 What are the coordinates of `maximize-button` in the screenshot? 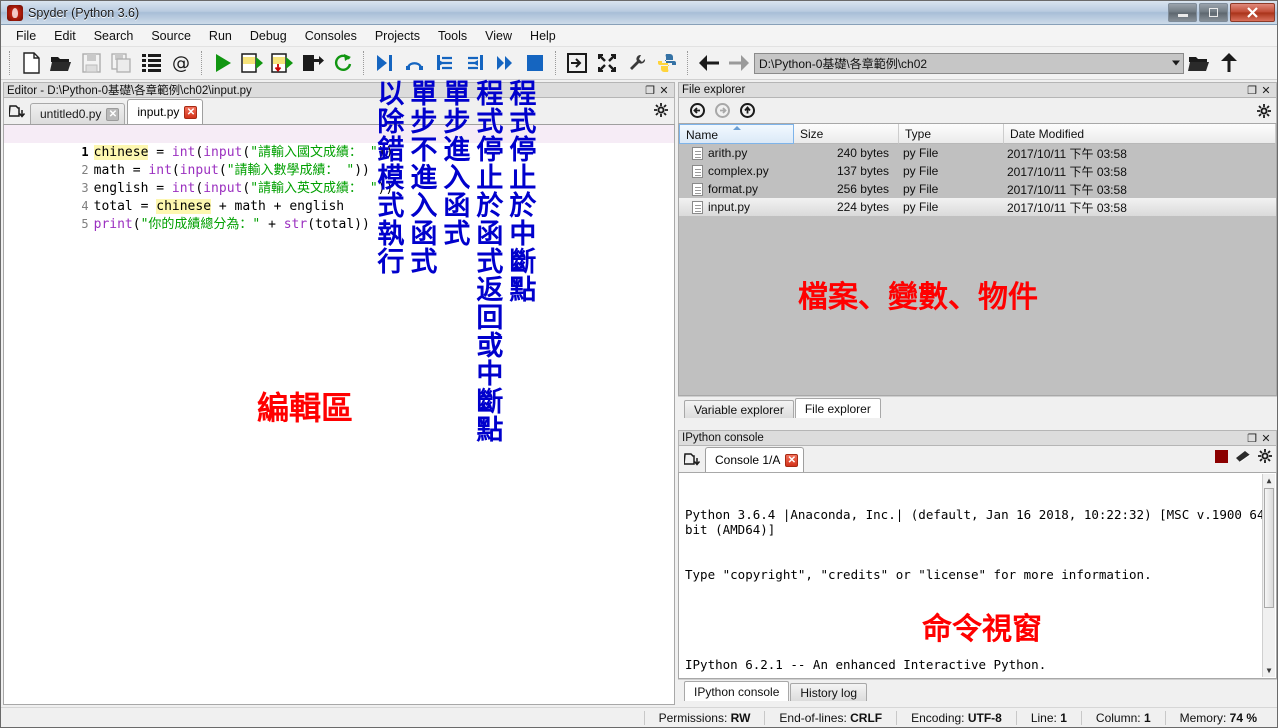 It's located at (1213, 12).